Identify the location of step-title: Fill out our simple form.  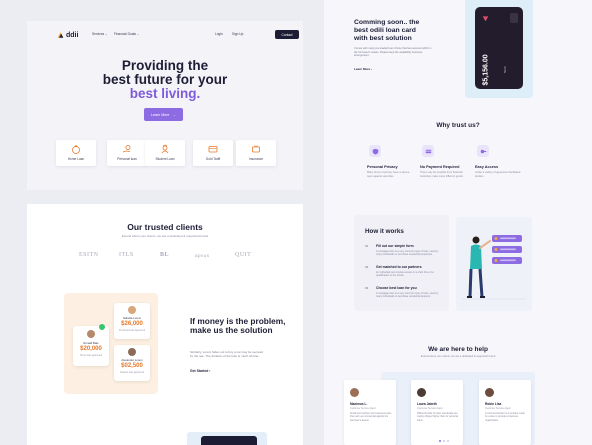
(395, 246).